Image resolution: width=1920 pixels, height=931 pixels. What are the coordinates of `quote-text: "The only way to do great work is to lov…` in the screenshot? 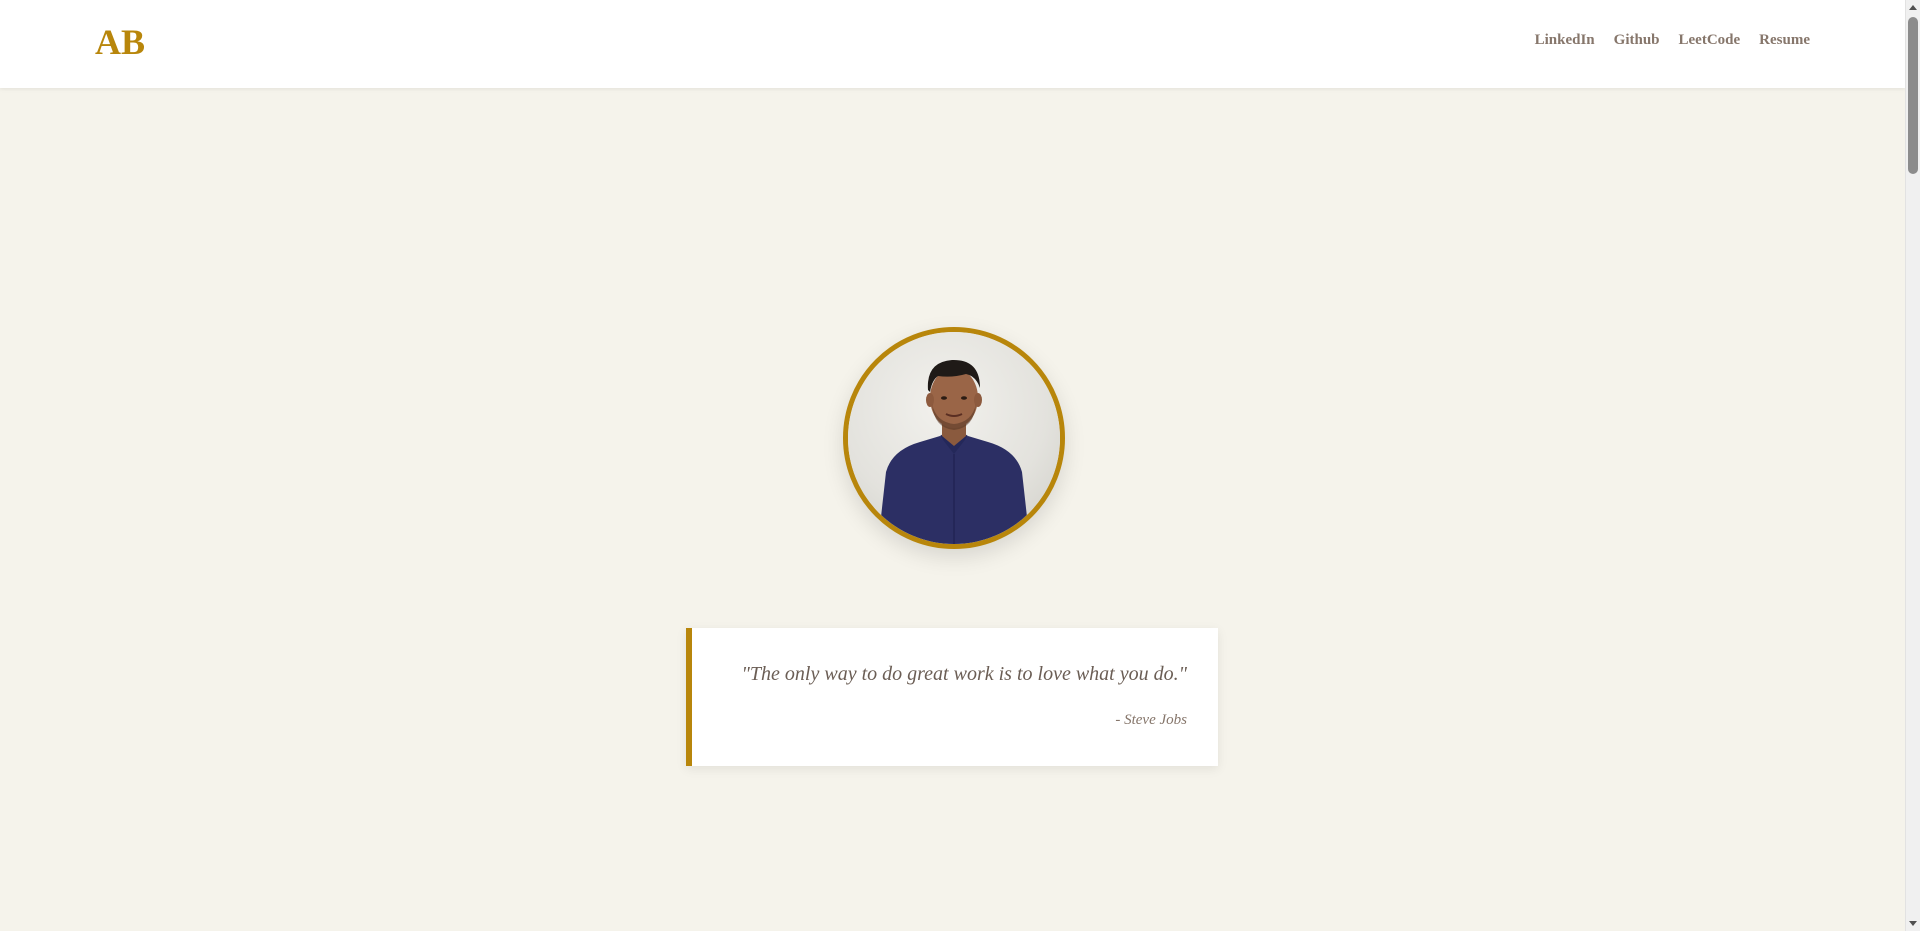 It's located at (964, 674).